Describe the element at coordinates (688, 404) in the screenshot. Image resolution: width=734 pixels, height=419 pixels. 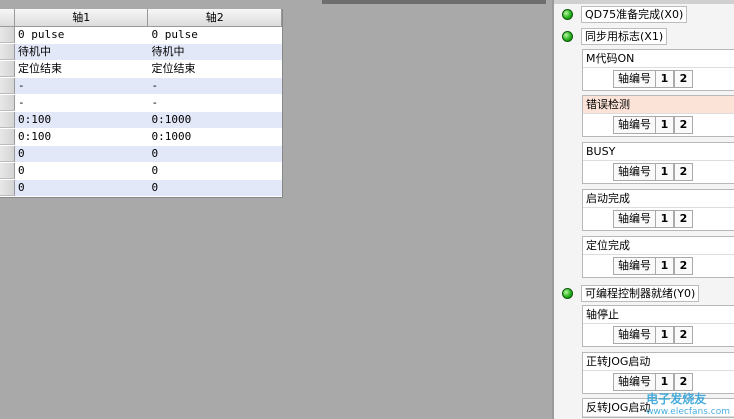
I see `watermark-logo: 电子发烧友 www.elecfans.com` at that location.